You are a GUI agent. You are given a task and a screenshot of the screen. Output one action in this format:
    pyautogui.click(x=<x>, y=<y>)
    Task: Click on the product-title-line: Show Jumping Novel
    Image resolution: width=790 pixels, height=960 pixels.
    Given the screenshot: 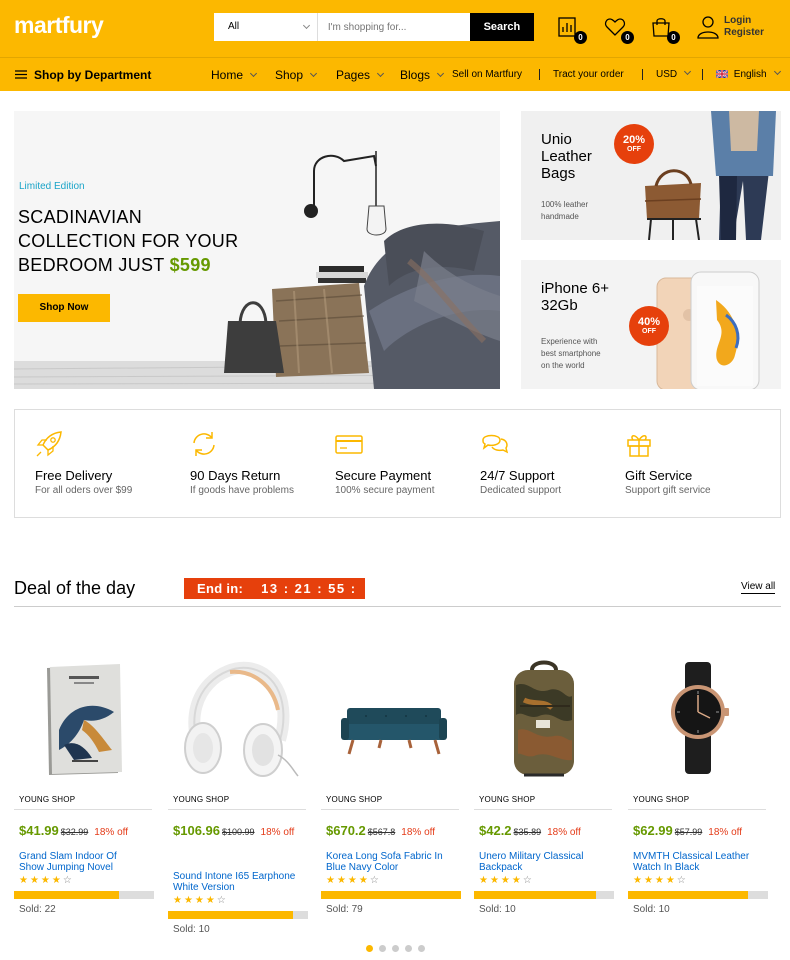 What is the action you would take?
    pyautogui.click(x=66, y=867)
    